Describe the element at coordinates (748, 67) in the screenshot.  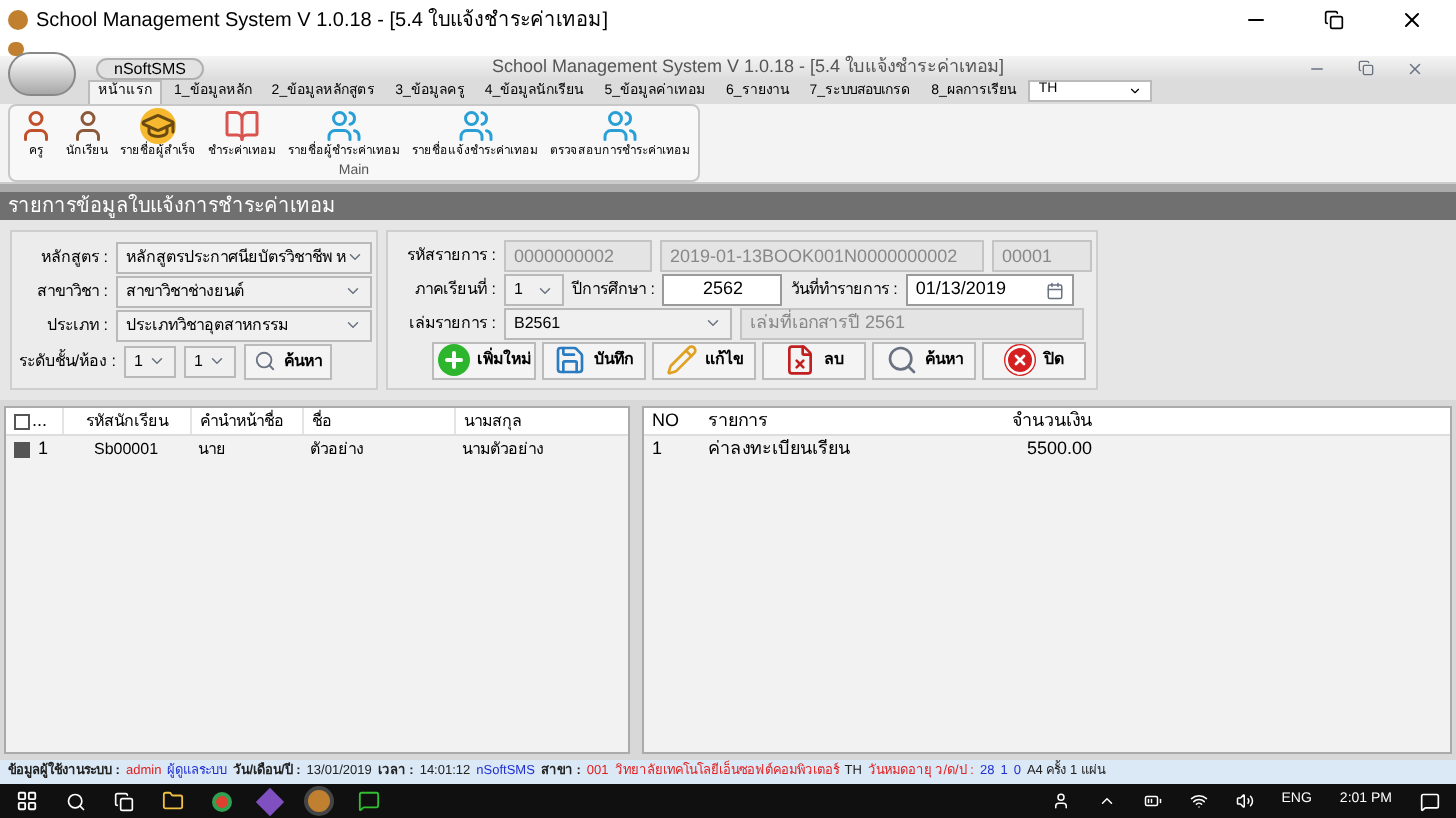
I see `app-title: School Management System V 1.0.18 - [5.4 ใบแจ้งชำระค่าเทอม]` at that location.